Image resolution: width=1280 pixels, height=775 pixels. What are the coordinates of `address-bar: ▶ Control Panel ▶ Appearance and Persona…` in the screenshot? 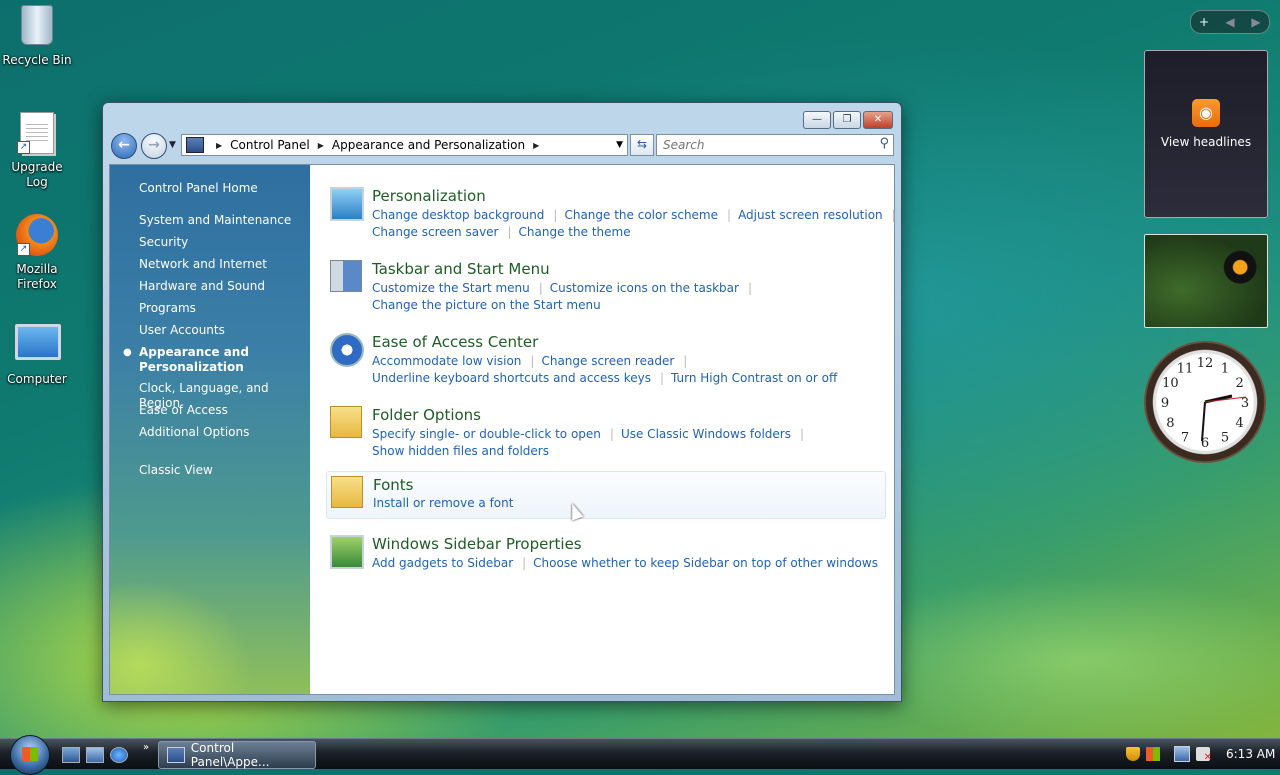 It's located at (404, 145).